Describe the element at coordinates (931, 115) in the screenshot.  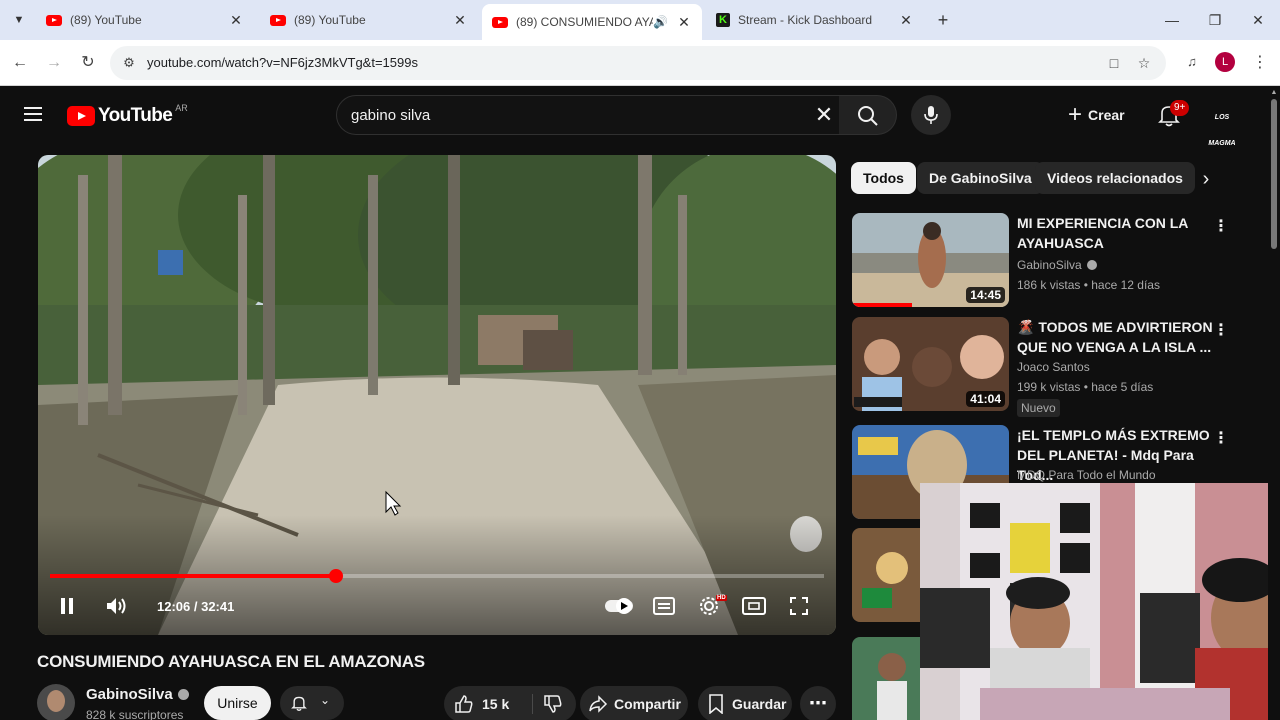
I see `voice-search-button` at that location.